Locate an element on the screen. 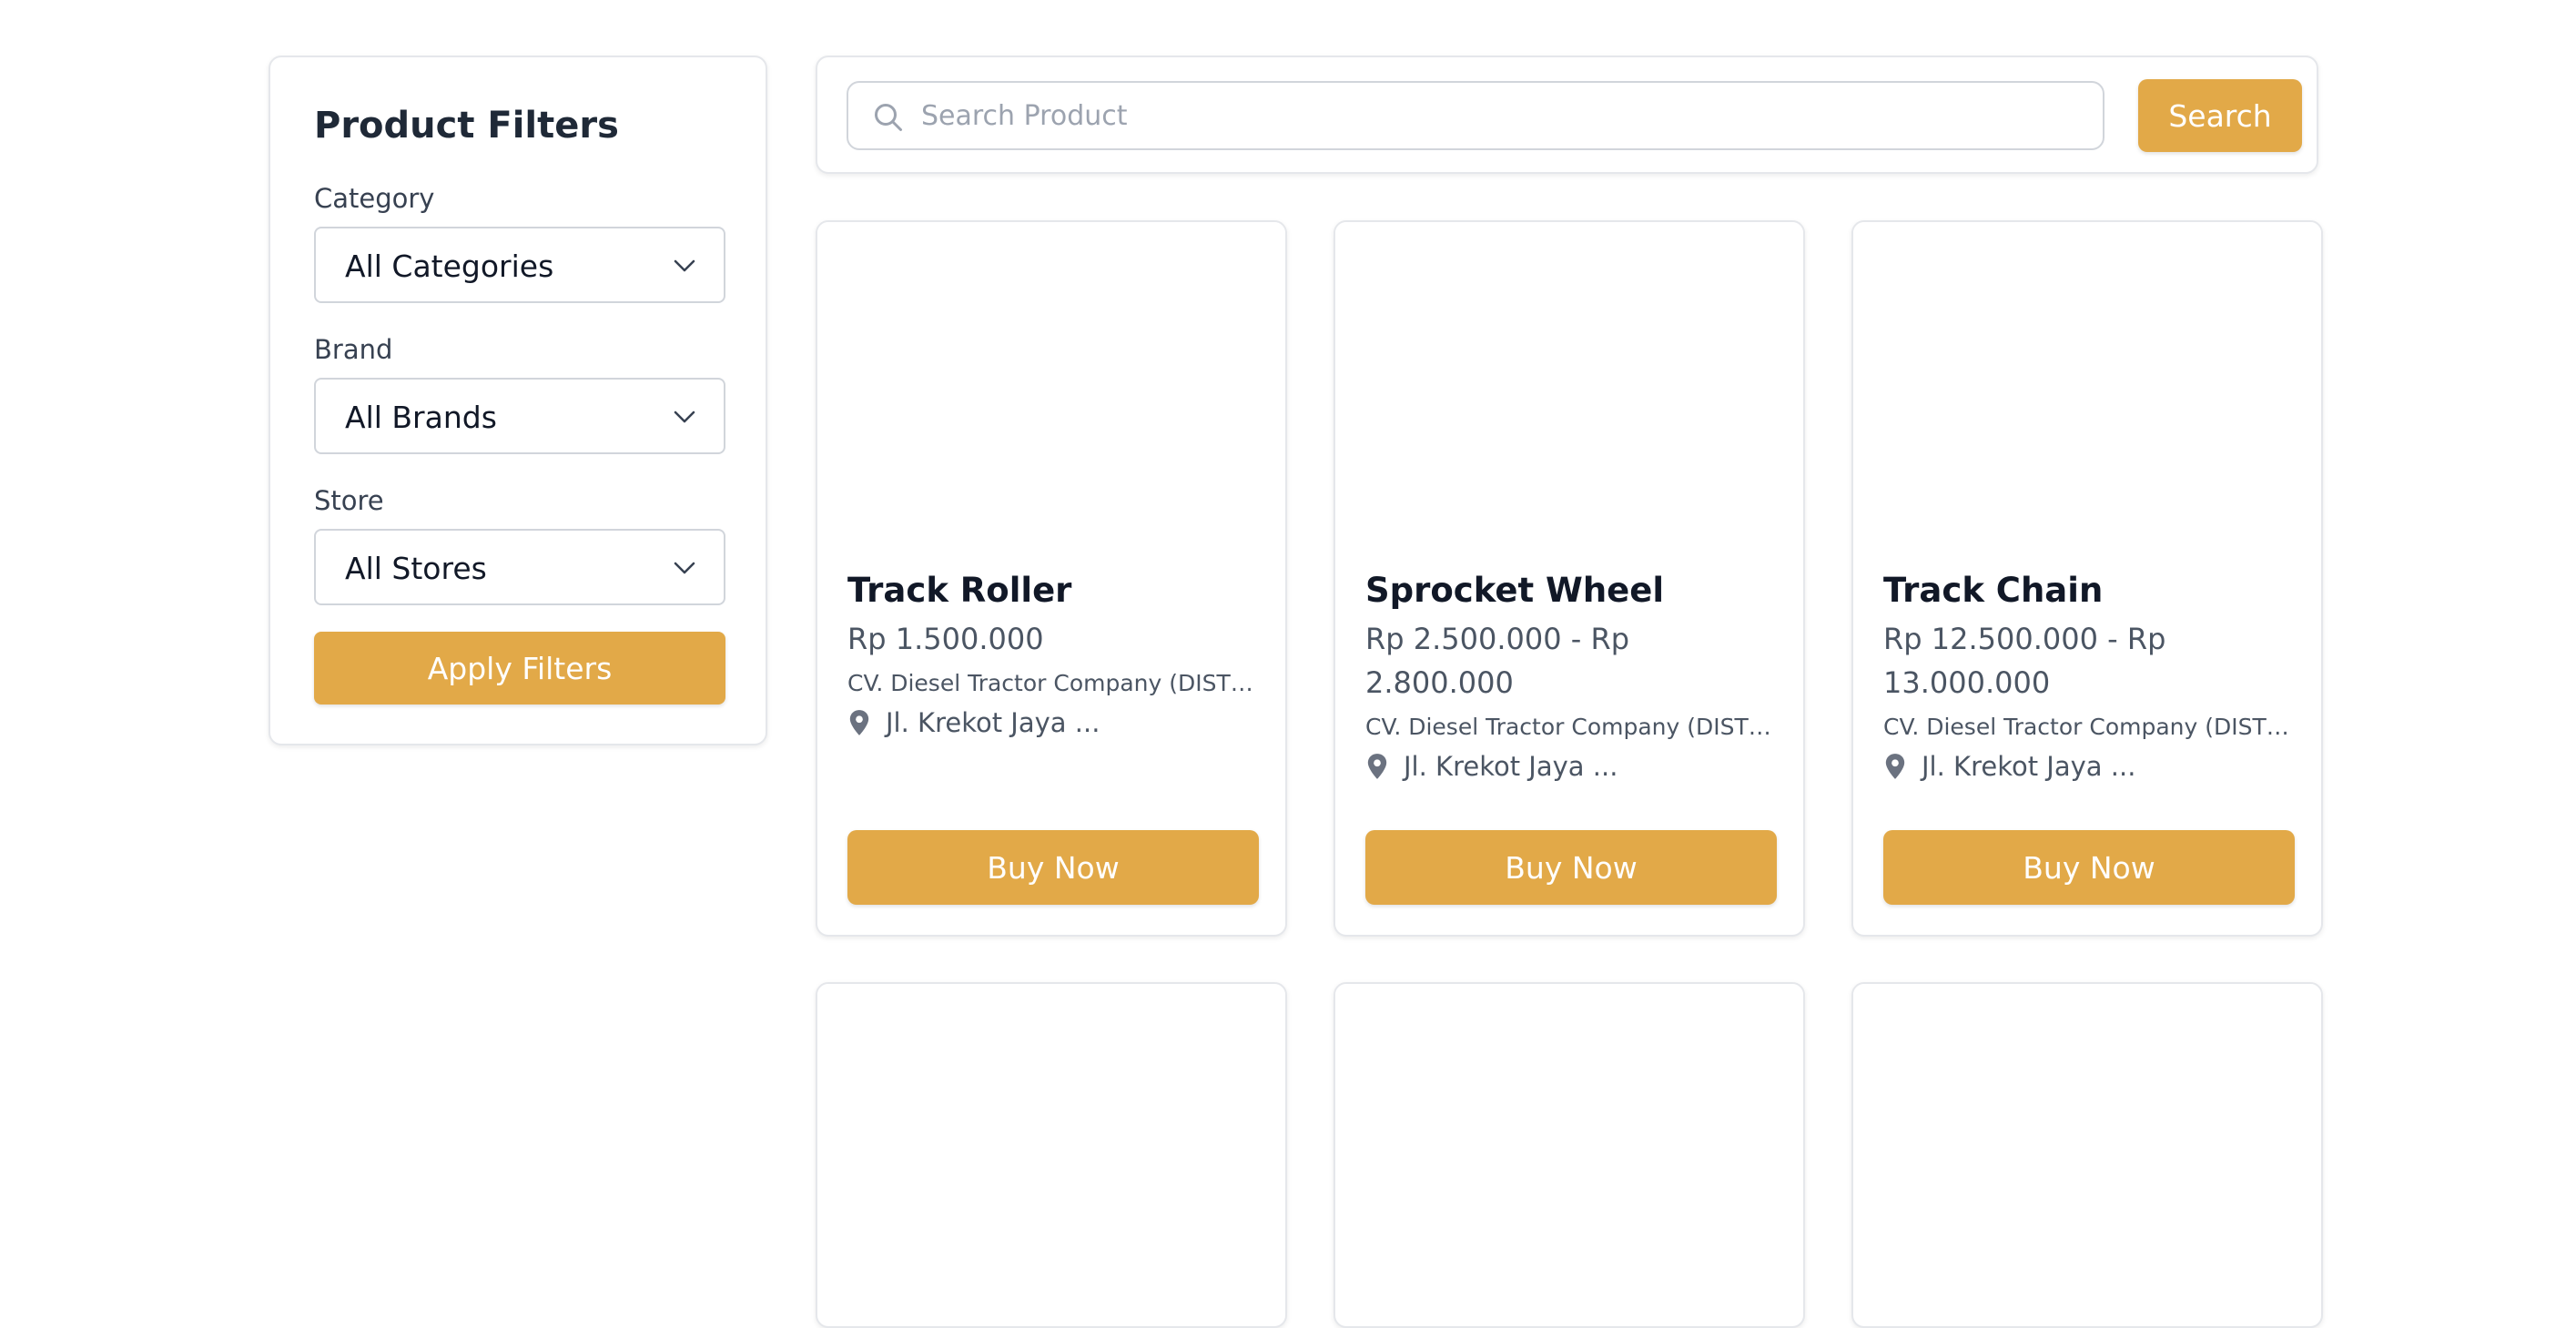  product-price: Rp 12.500.000 - Rp 13.000.000 is located at coordinates (2024, 661).